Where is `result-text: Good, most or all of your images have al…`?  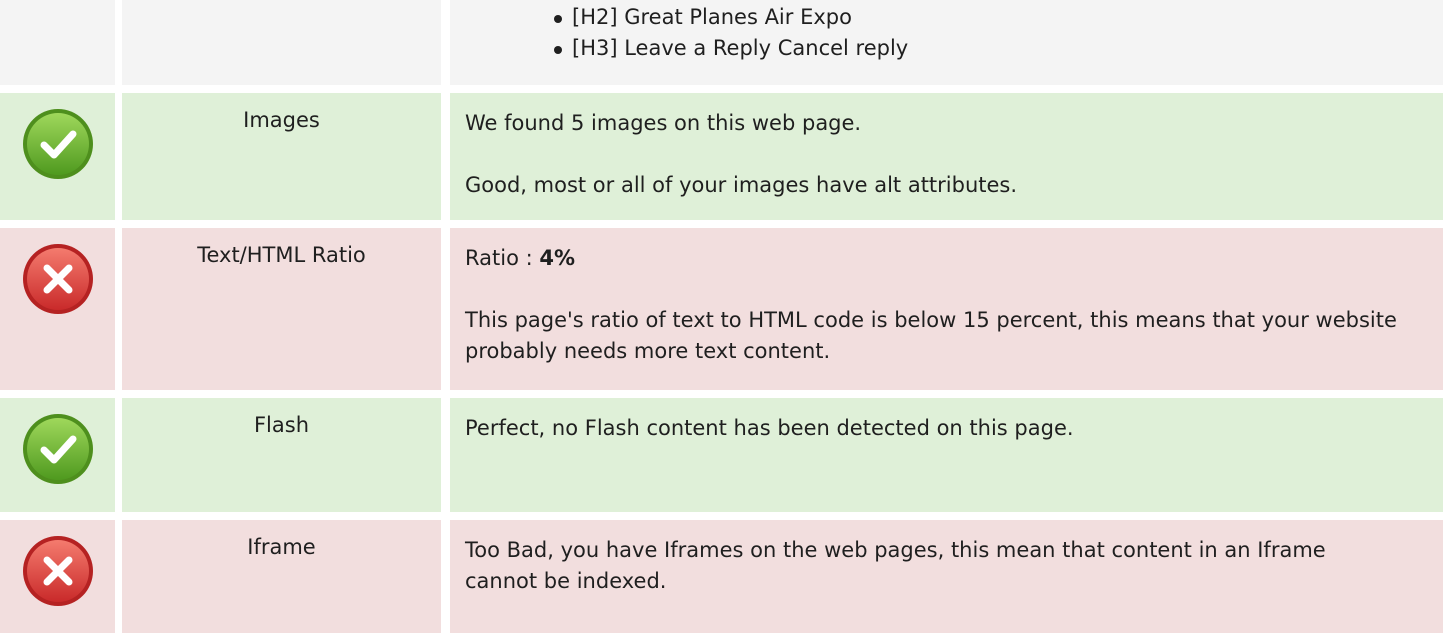 result-text: Good, most or all of your images have al… is located at coordinates (741, 185).